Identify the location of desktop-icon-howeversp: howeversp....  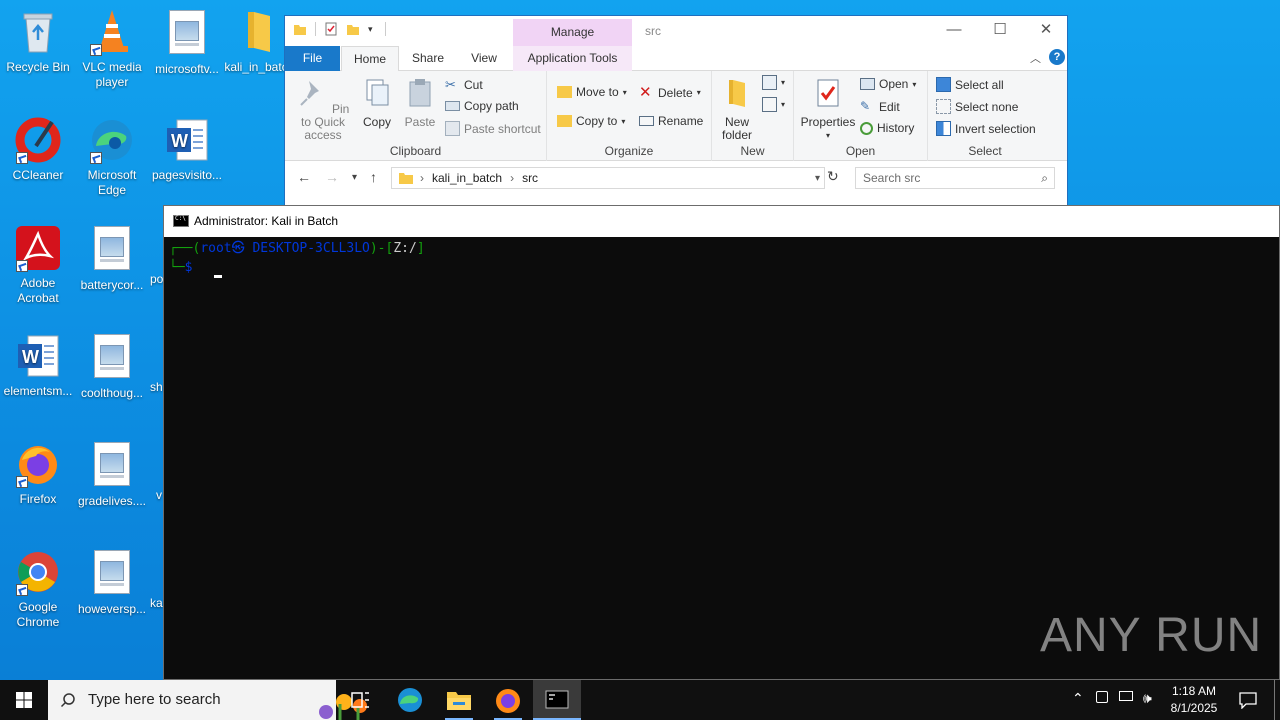
(112, 582).